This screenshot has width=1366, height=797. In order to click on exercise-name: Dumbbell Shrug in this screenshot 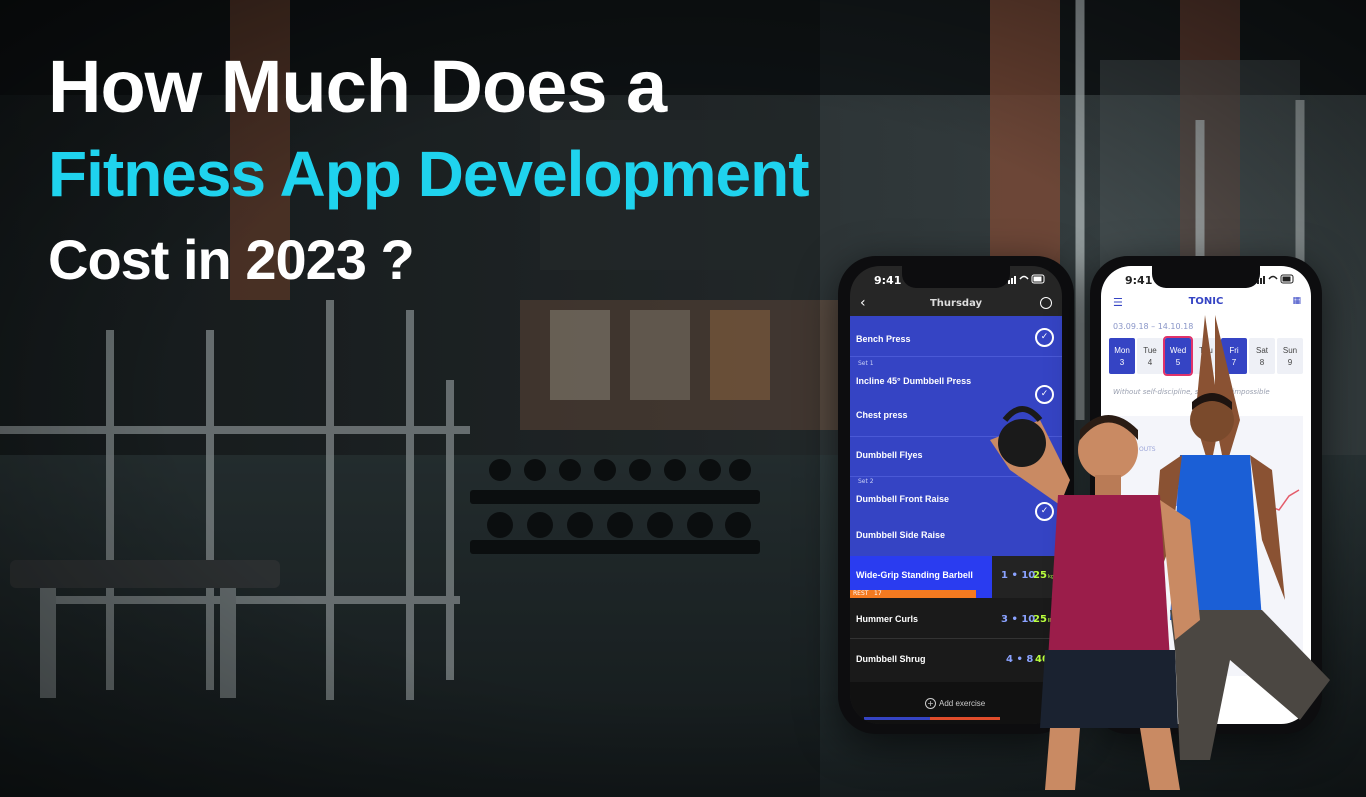, I will do `click(891, 659)`.